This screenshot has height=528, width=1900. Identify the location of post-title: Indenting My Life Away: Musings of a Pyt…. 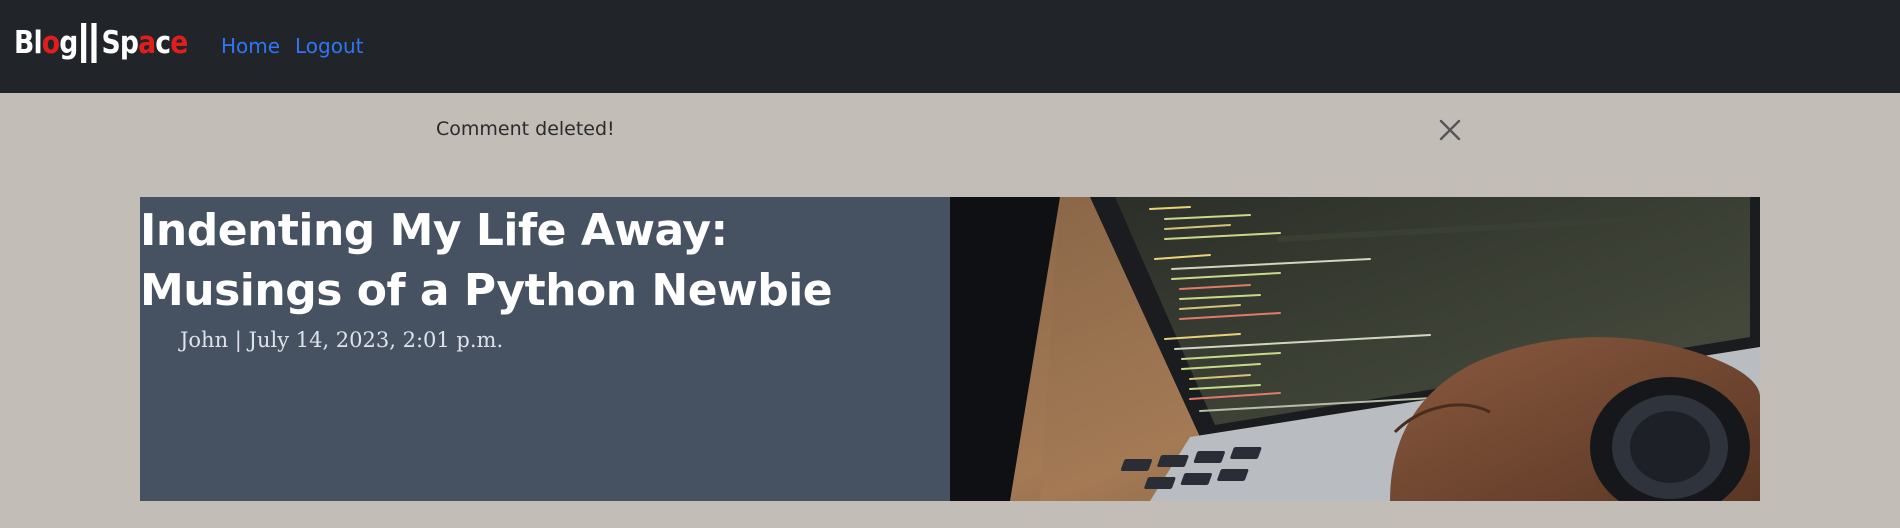
(486, 260).